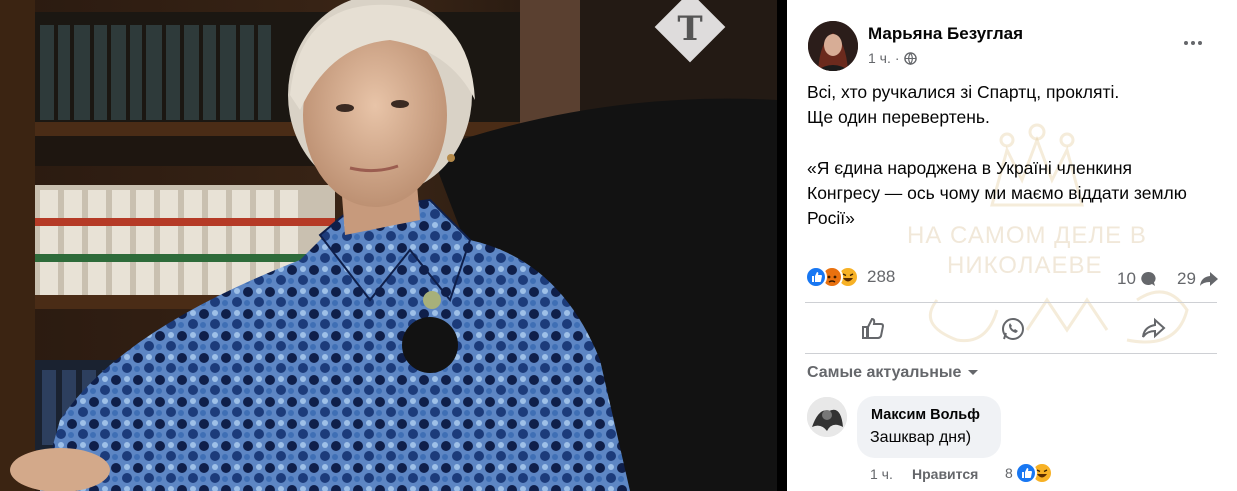 The image size is (1237, 491). What do you see at coordinates (945, 474) in the screenshot?
I see `comment-like-button: Нравится` at bounding box center [945, 474].